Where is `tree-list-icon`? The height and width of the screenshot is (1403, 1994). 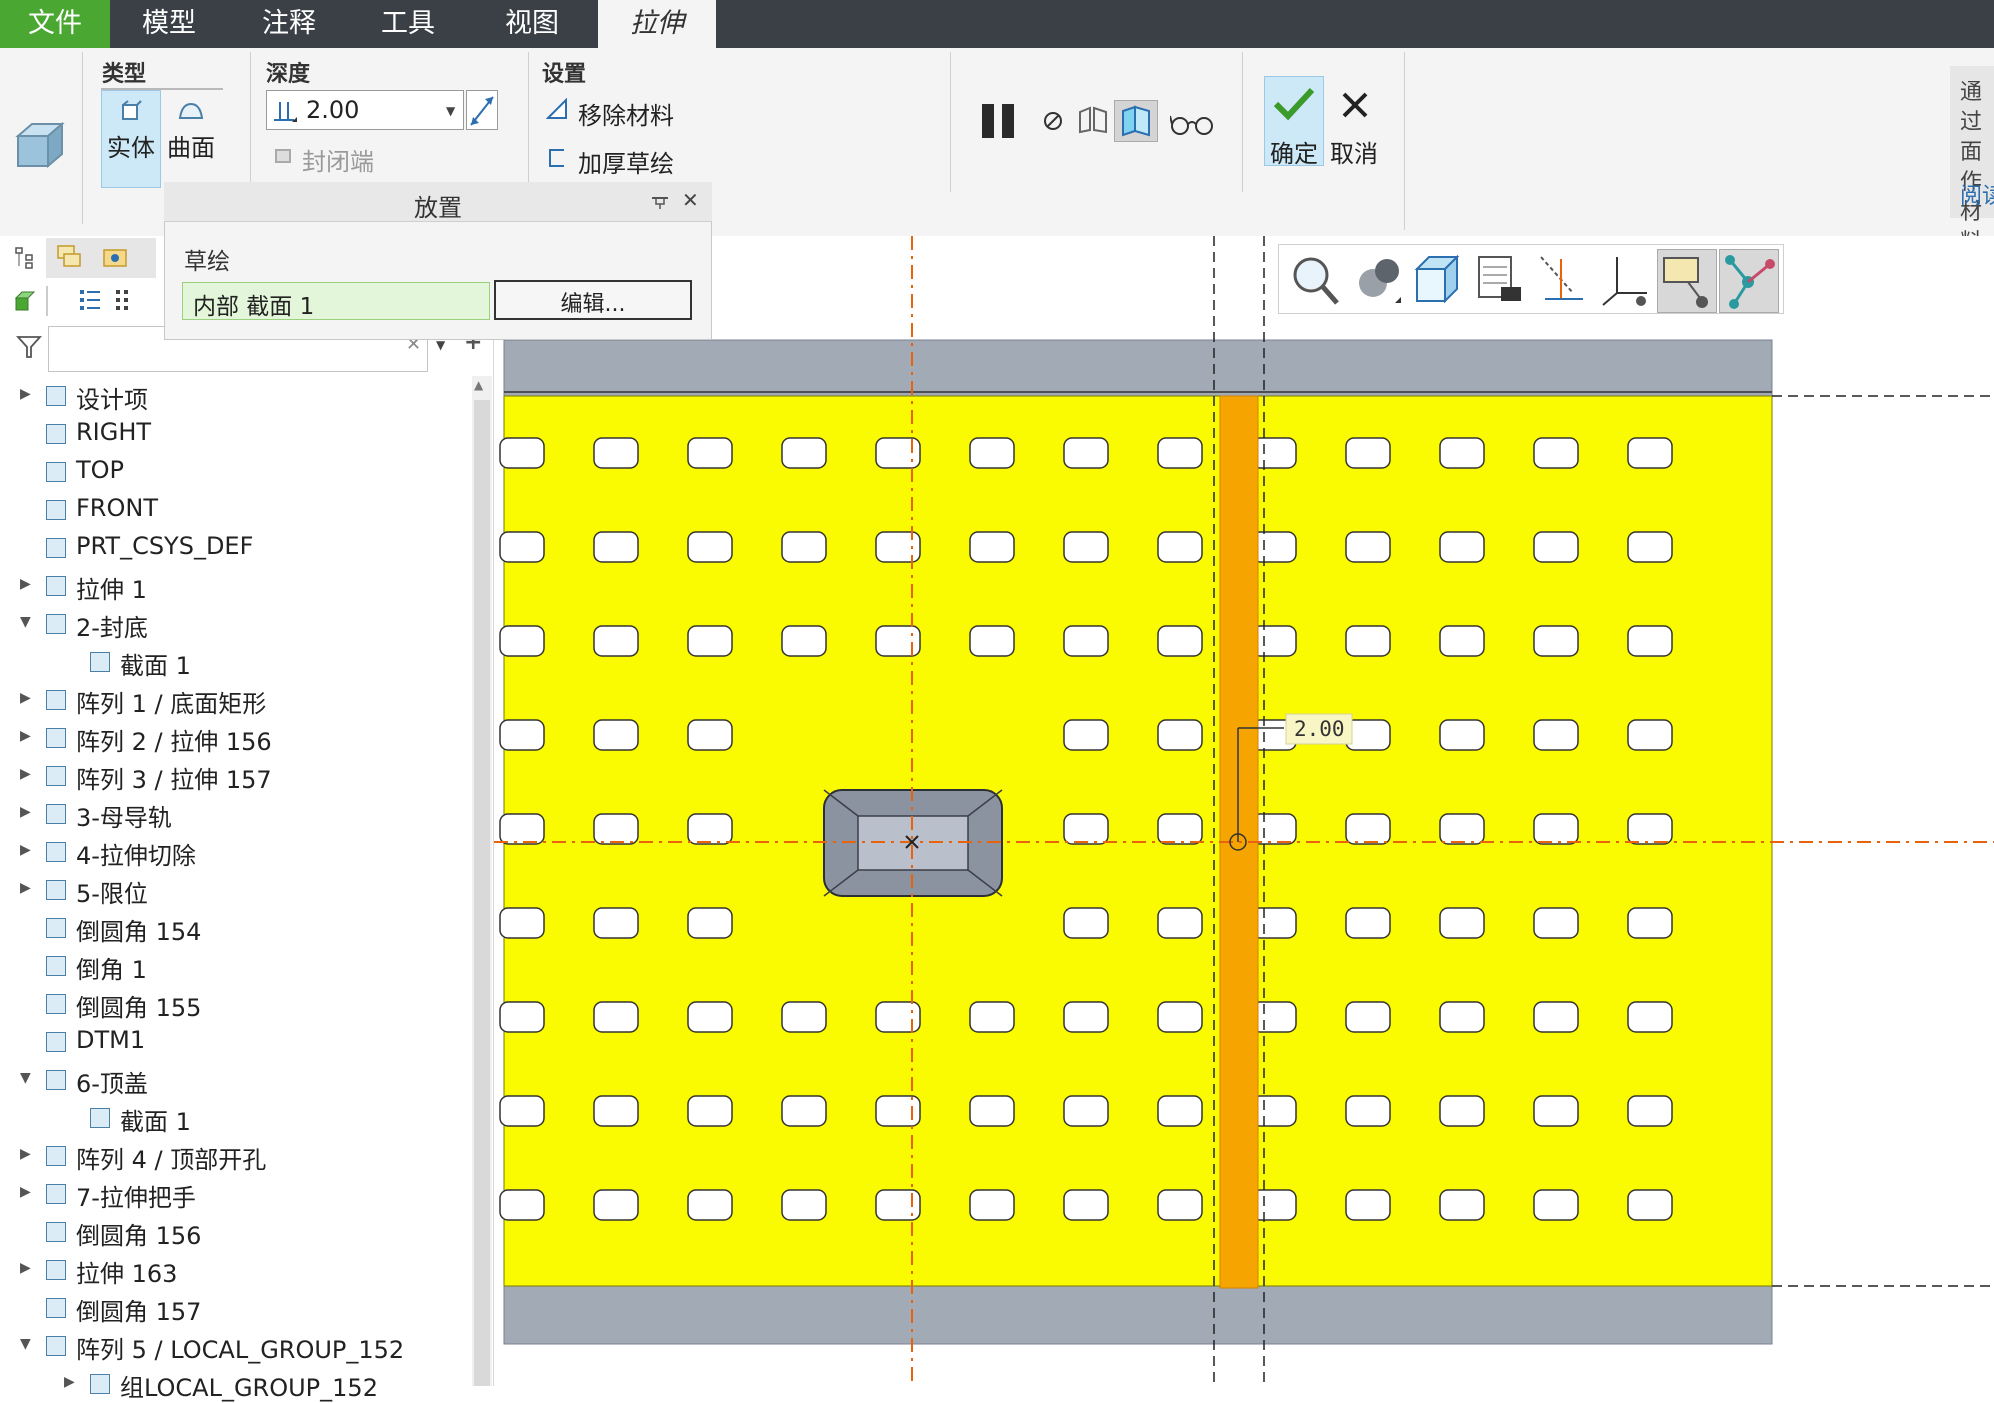
tree-list-icon is located at coordinates (90, 301).